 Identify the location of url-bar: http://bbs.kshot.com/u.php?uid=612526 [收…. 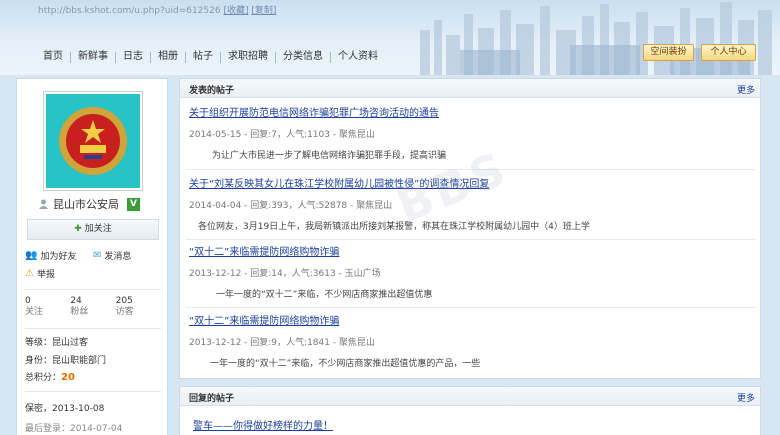
(157, 9).